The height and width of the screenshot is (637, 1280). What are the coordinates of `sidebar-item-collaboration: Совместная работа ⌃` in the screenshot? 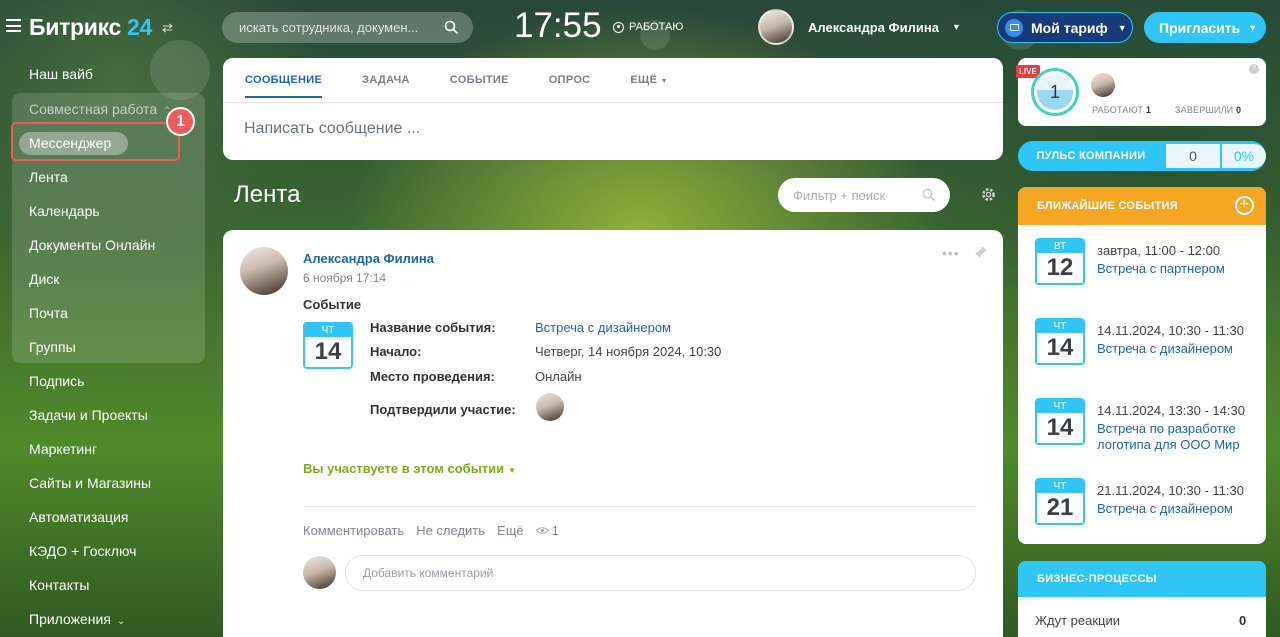 It's located at (100, 109).